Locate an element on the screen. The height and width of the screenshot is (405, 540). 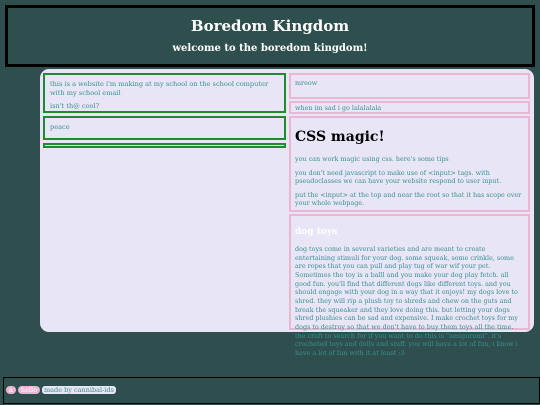
css-magic-heading: CSS magic! is located at coordinates (340, 137).